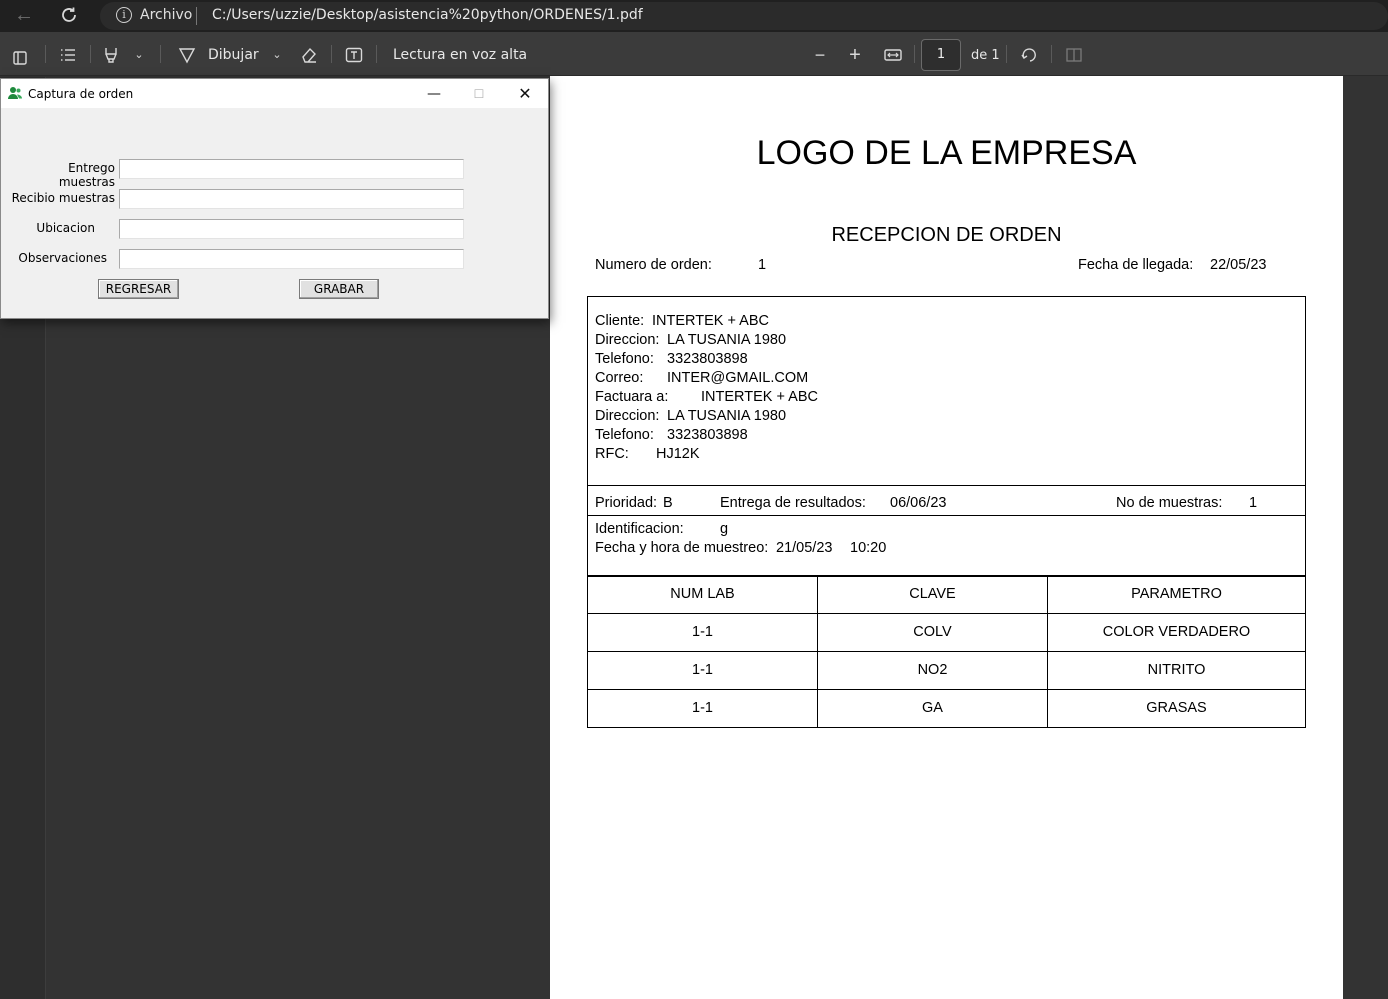 The width and height of the screenshot is (1388, 999). Describe the element at coordinates (759, 397) in the screenshot. I see `invoice-to-value: INTERTEK + ABC` at that location.